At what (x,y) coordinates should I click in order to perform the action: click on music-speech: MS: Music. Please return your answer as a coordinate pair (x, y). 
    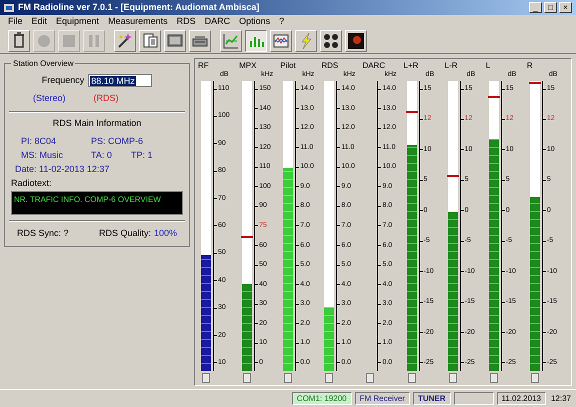
    Looking at the image, I should click on (42, 155).